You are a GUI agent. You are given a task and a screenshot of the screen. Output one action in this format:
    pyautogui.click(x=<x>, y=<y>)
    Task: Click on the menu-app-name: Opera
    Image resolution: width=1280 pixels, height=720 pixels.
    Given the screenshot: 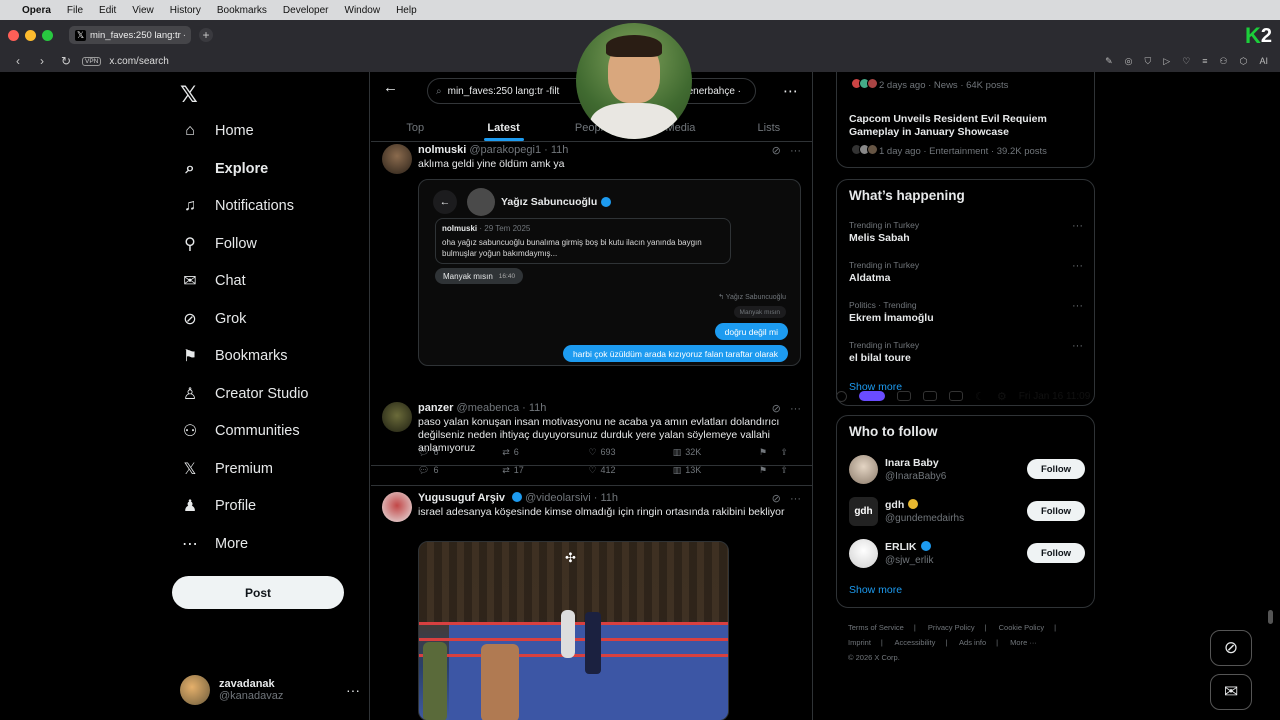 What is the action you would take?
    pyautogui.click(x=36, y=10)
    